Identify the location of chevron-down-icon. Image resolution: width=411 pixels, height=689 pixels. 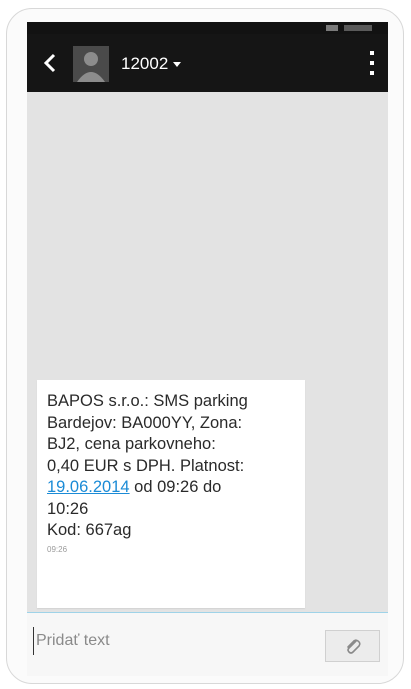
(177, 65).